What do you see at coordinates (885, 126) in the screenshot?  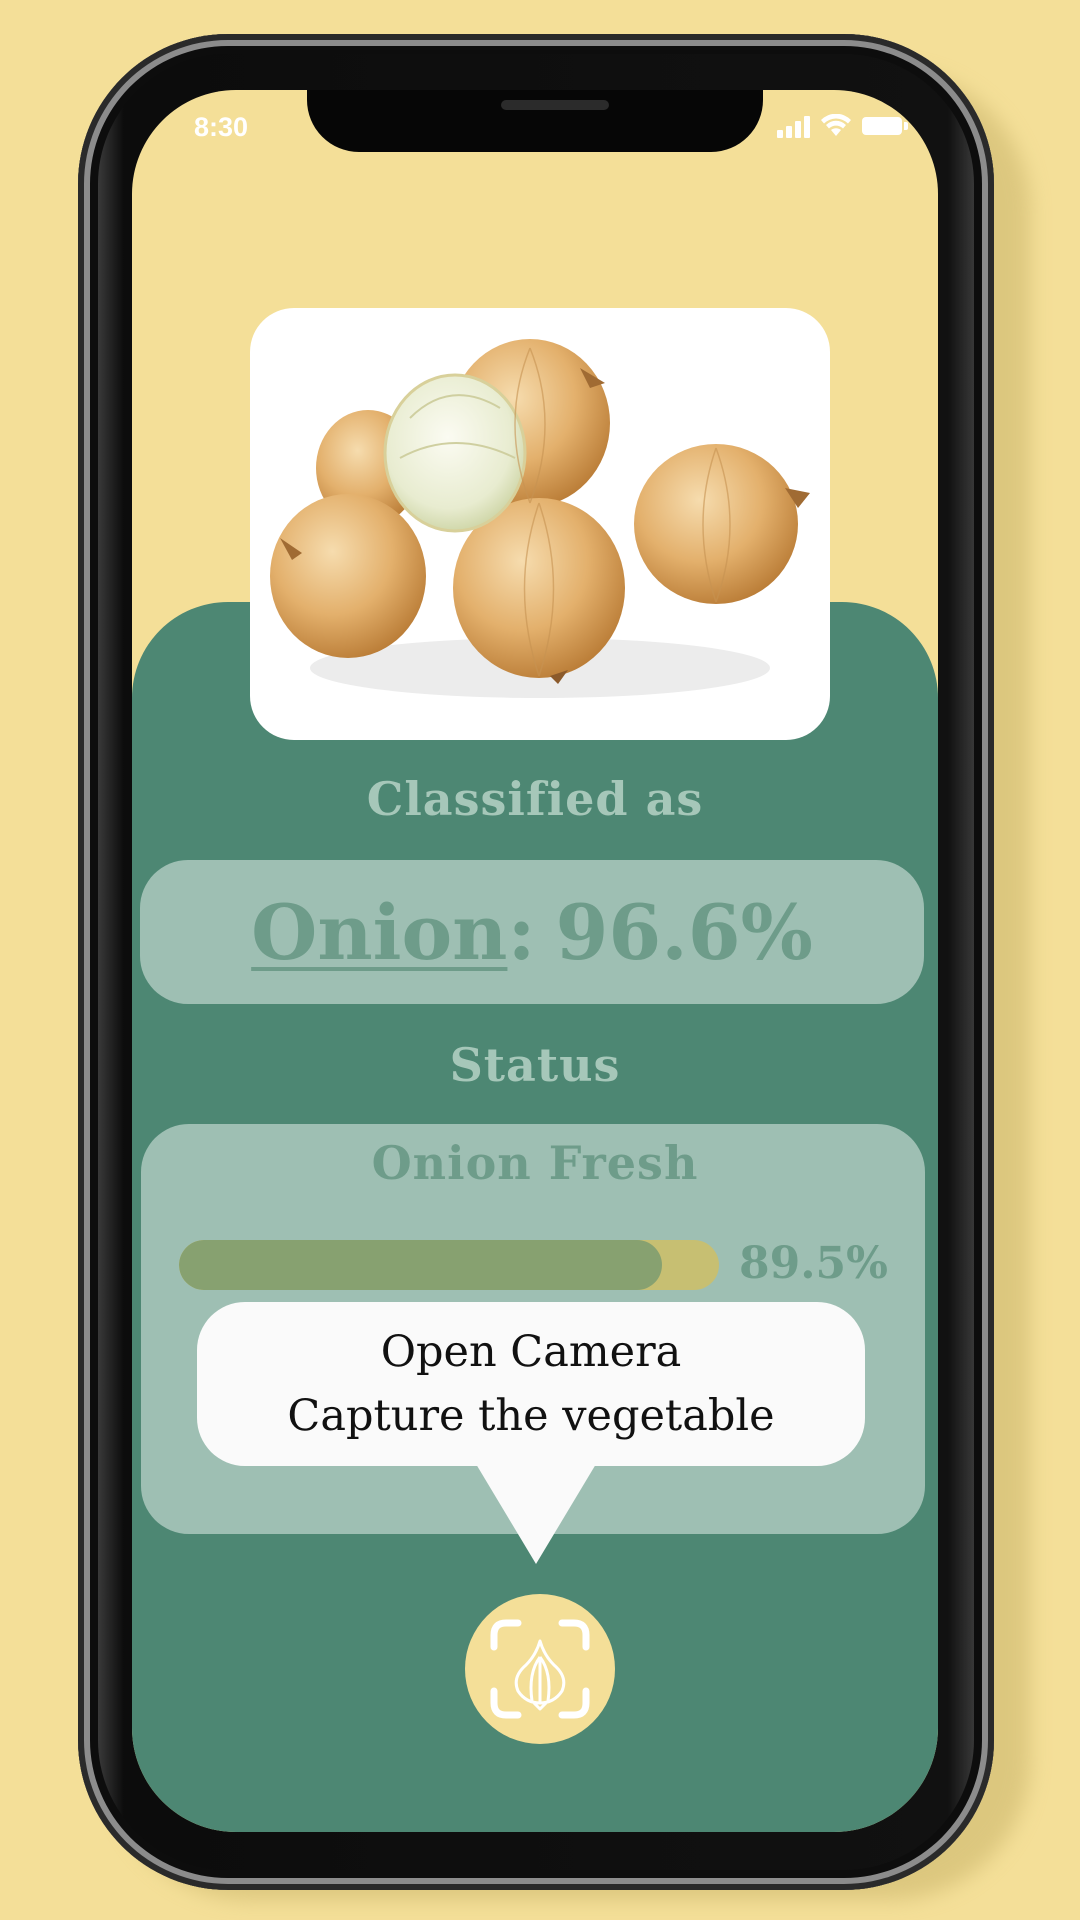 I see `battery-icon` at bounding box center [885, 126].